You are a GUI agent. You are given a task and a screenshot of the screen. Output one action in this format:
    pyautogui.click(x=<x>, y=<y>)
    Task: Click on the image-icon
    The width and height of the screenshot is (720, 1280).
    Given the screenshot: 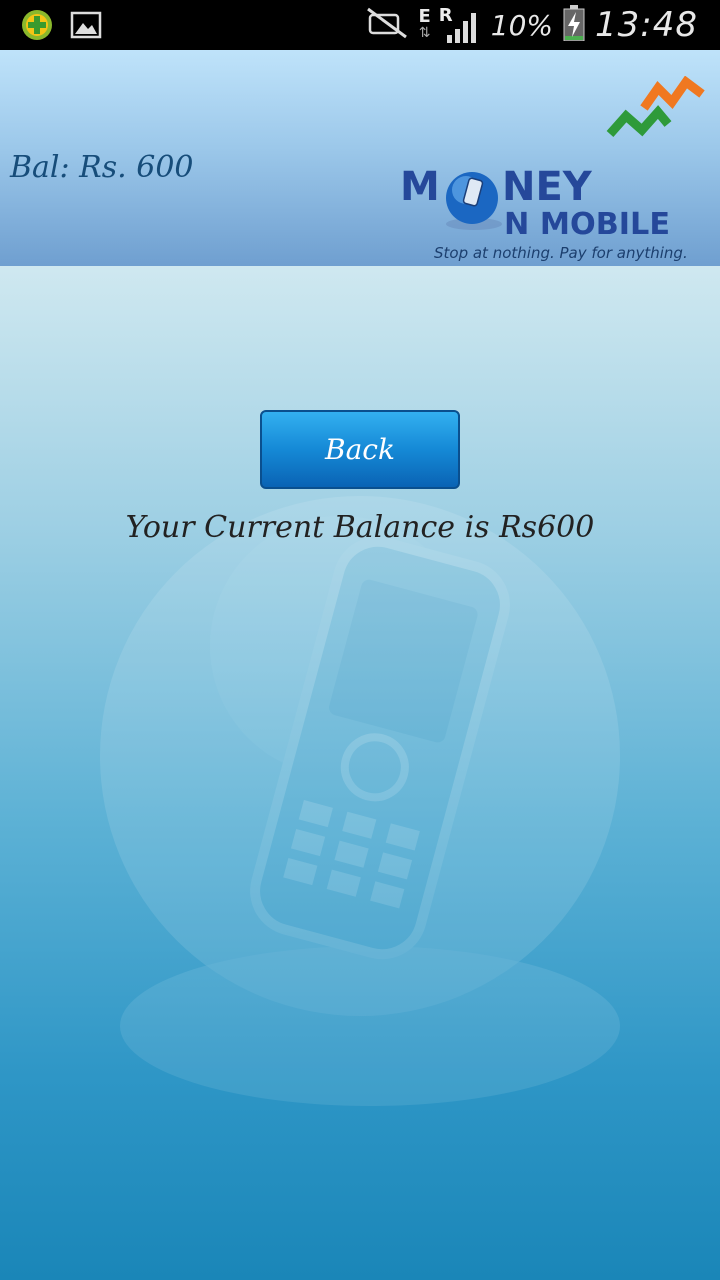 What is the action you would take?
    pyautogui.click(x=86, y=27)
    